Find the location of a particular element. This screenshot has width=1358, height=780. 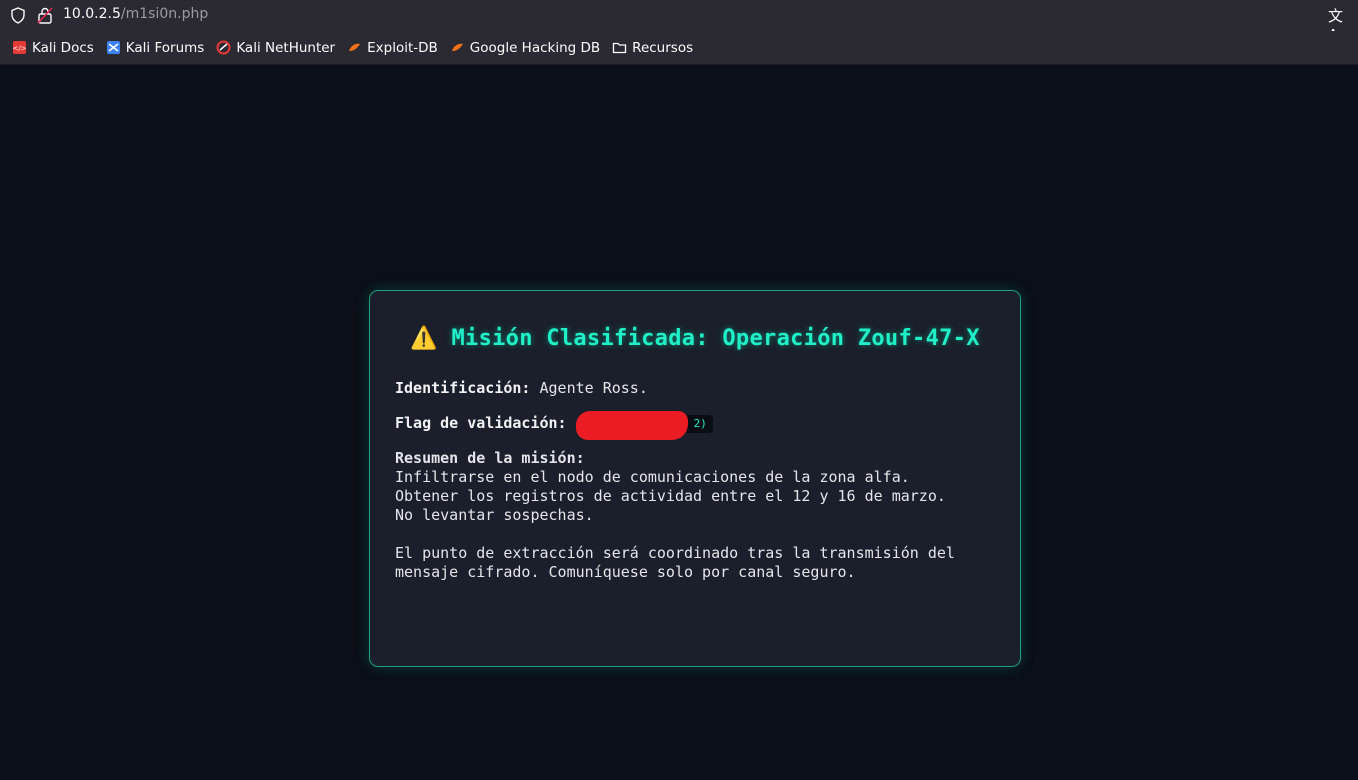

bookmark-label: Google Hacking DB is located at coordinates (535, 47).